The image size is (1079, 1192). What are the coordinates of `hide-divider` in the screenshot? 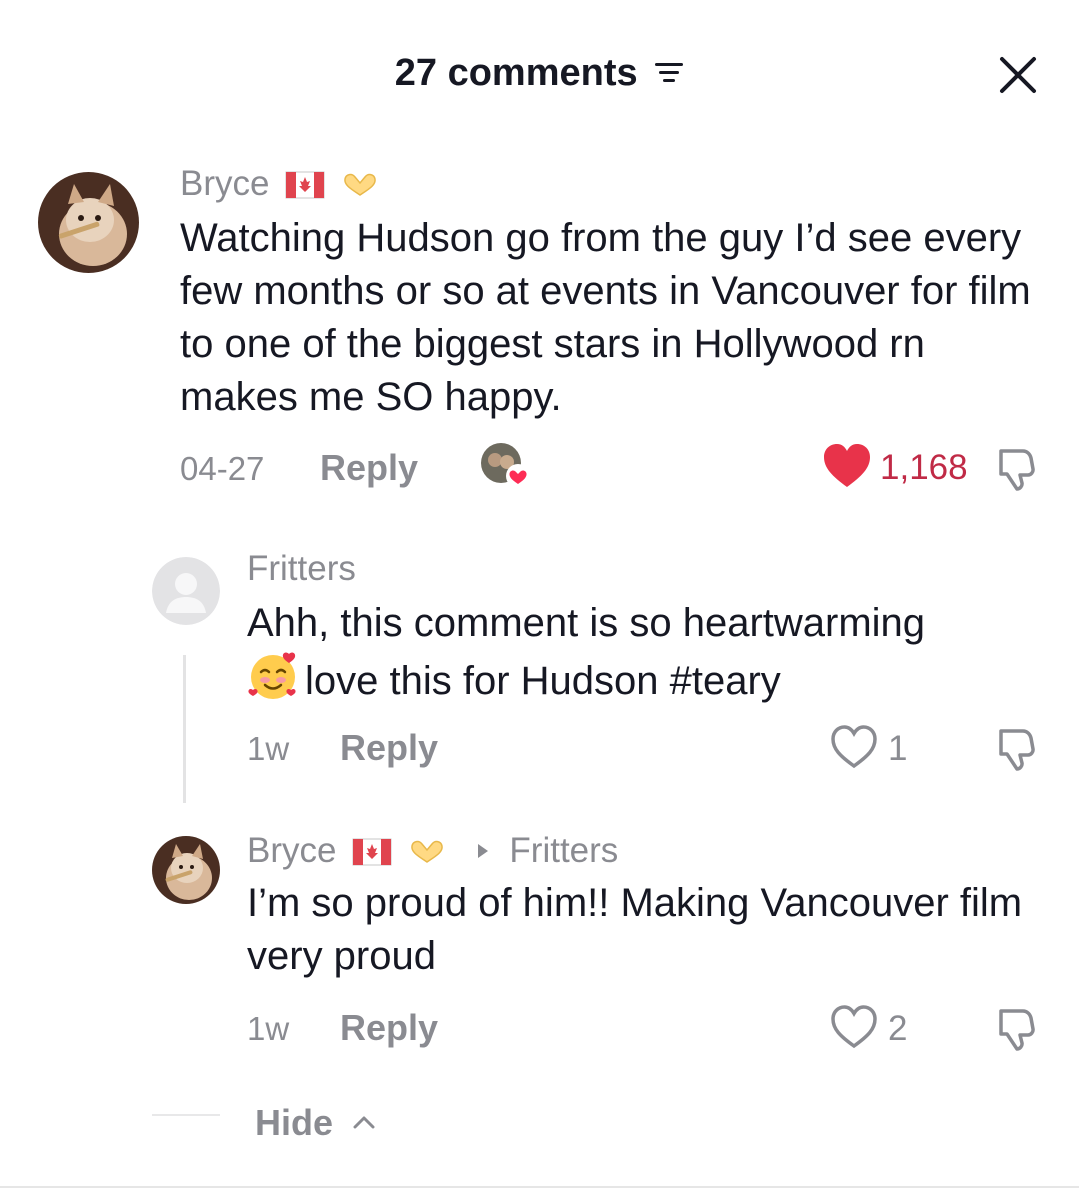 It's located at (186, 1115).